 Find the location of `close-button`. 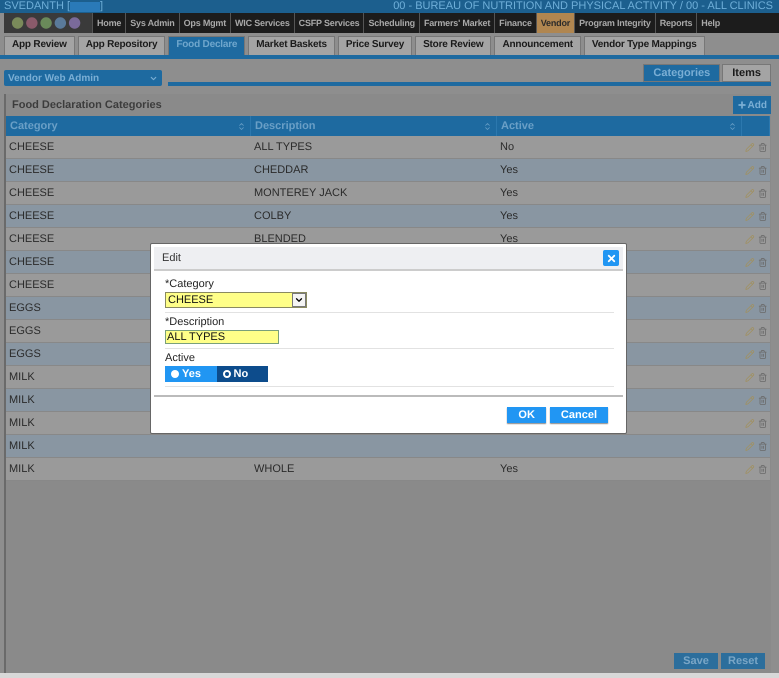

close-button is located at coordinates (611, 258).